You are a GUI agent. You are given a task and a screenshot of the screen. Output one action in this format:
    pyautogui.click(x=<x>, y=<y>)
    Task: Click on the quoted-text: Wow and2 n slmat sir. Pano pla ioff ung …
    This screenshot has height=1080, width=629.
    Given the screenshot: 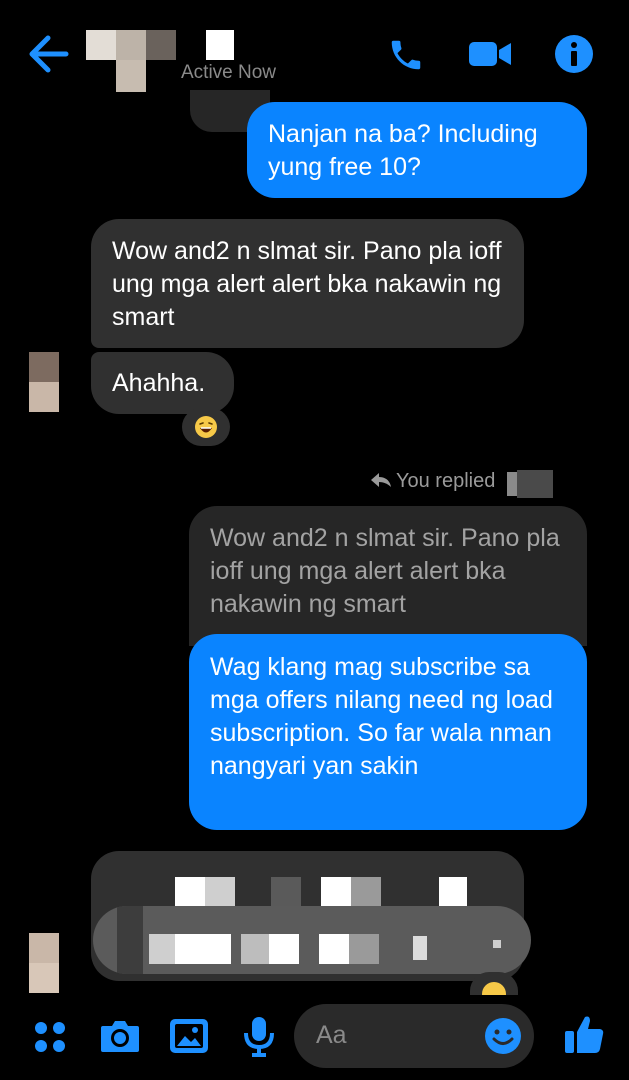 What is the action you would take?
    pyautogui.click(x=385, y=571)
    